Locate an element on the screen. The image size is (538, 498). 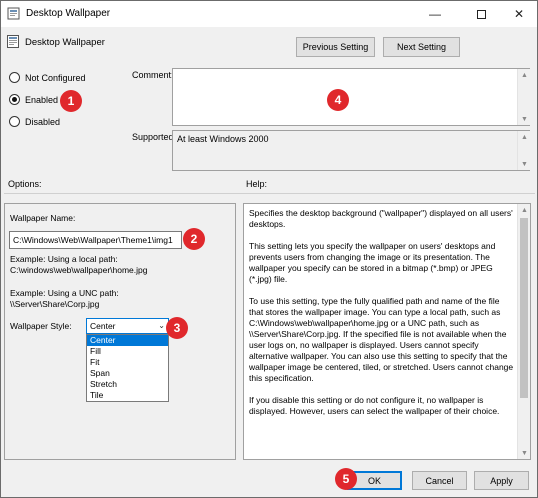
radio-disabled-control is located at coordinates (14, 121).